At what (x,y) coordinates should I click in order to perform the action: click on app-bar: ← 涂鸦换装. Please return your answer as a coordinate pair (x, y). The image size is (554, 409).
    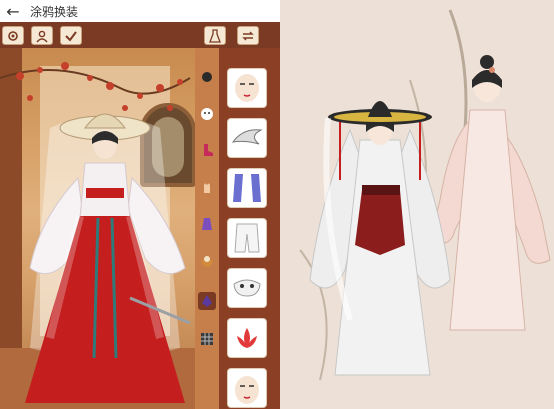
    Looking at the image, I should click on (140, 11).